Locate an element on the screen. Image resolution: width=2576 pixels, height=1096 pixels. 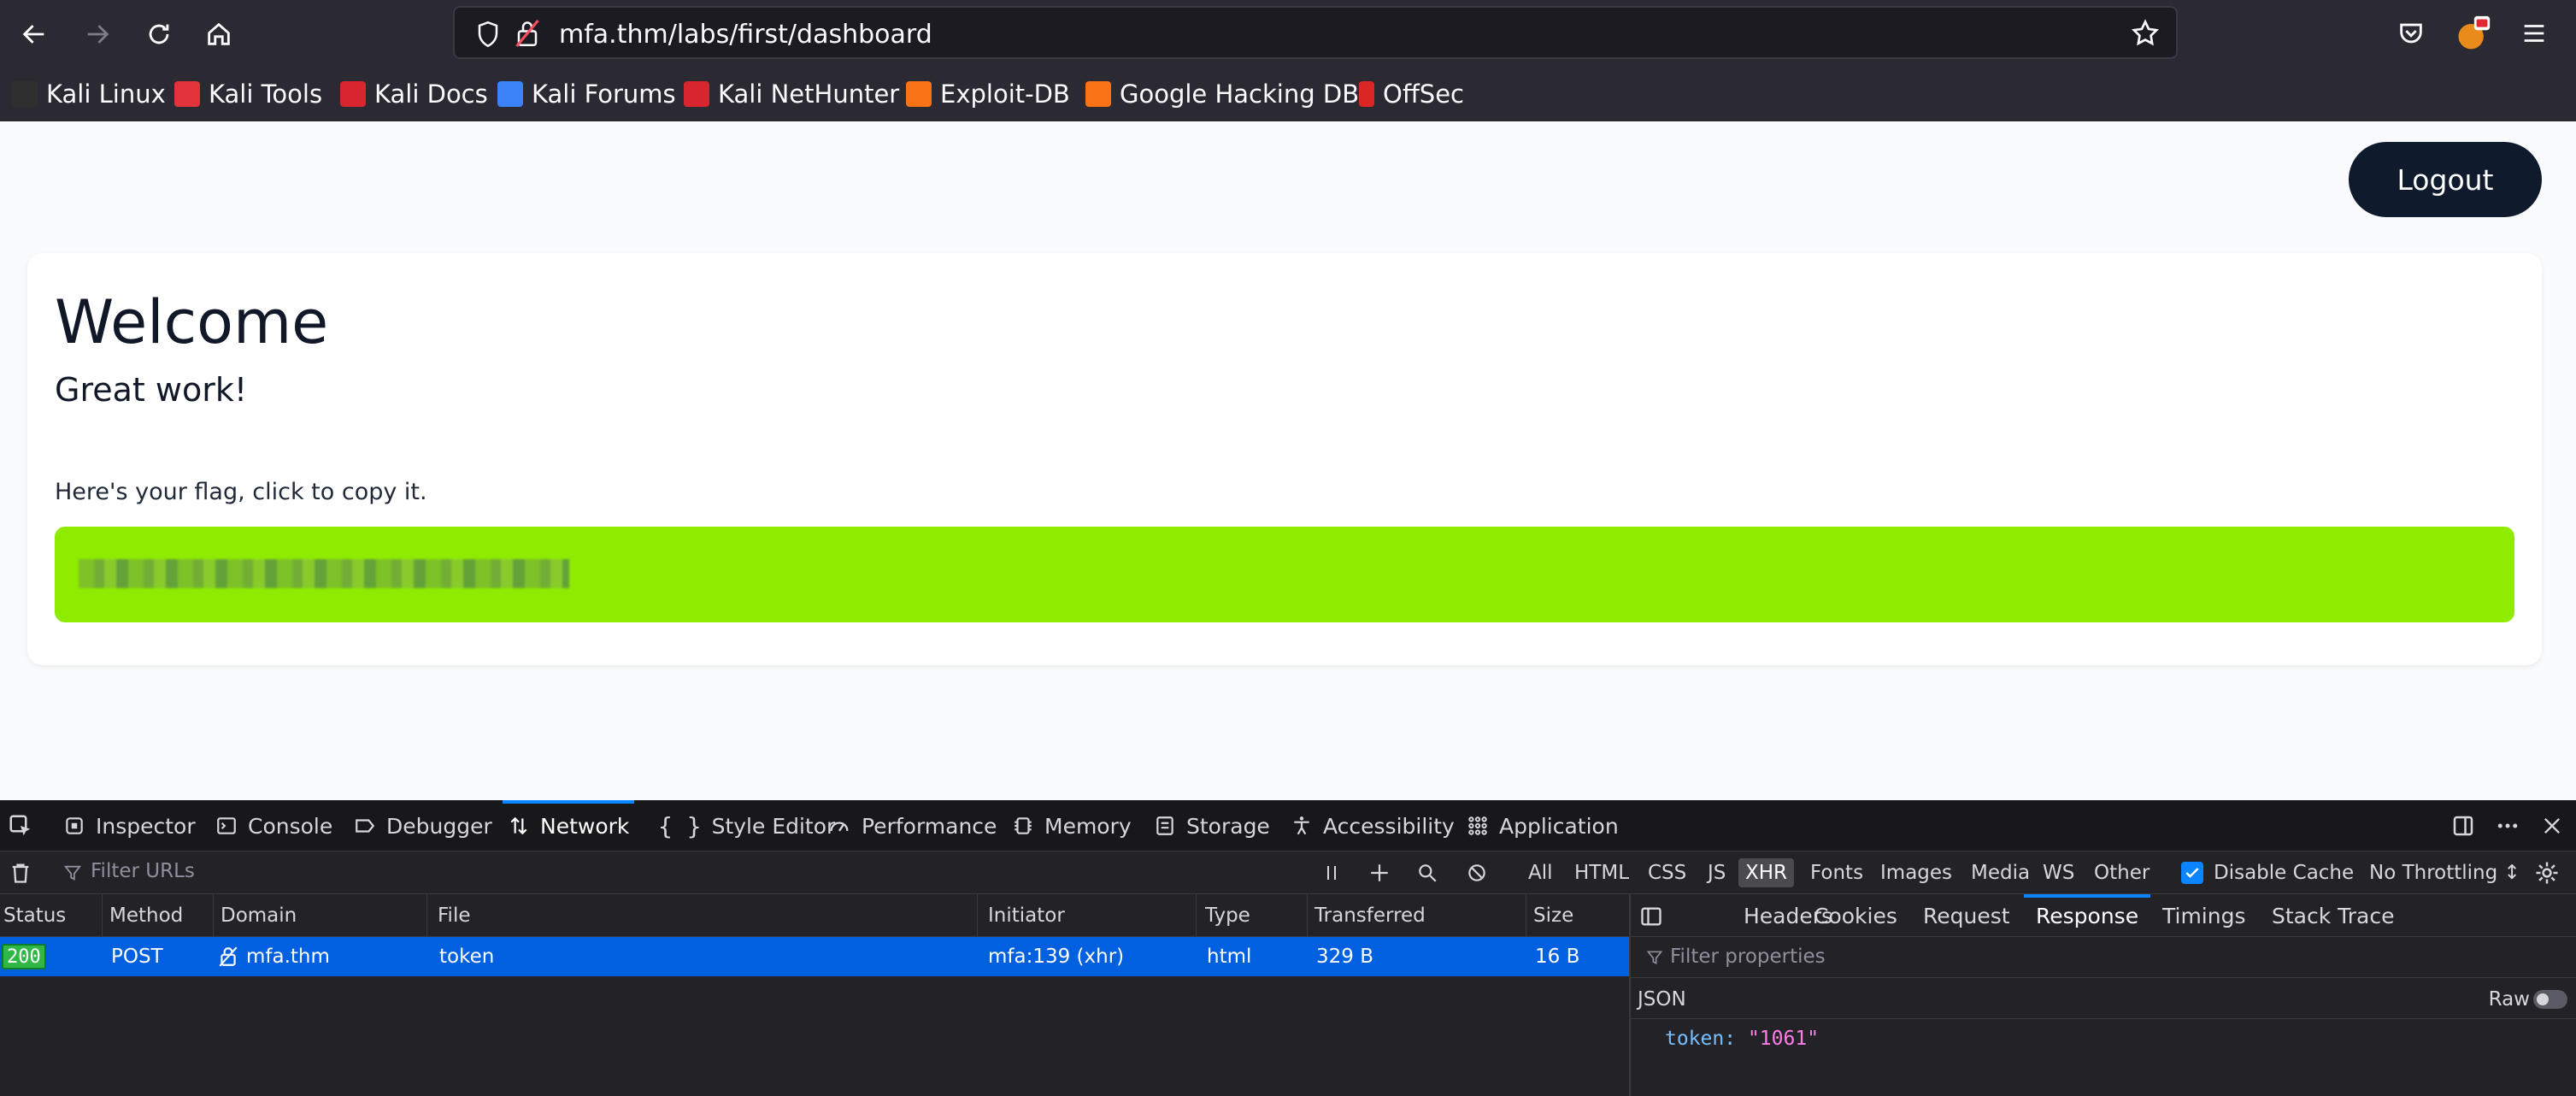
filter-all: All is located at coordinates (1540, 872).